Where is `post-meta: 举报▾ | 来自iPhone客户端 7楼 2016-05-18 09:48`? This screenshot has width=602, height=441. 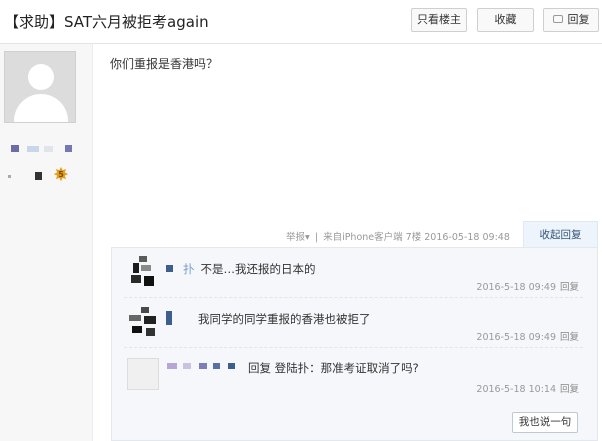 post-meta: 举报▾ | 来自iPhone客户端 7楼 2016-05-18 09:48 is located at coordinates (398, 236).